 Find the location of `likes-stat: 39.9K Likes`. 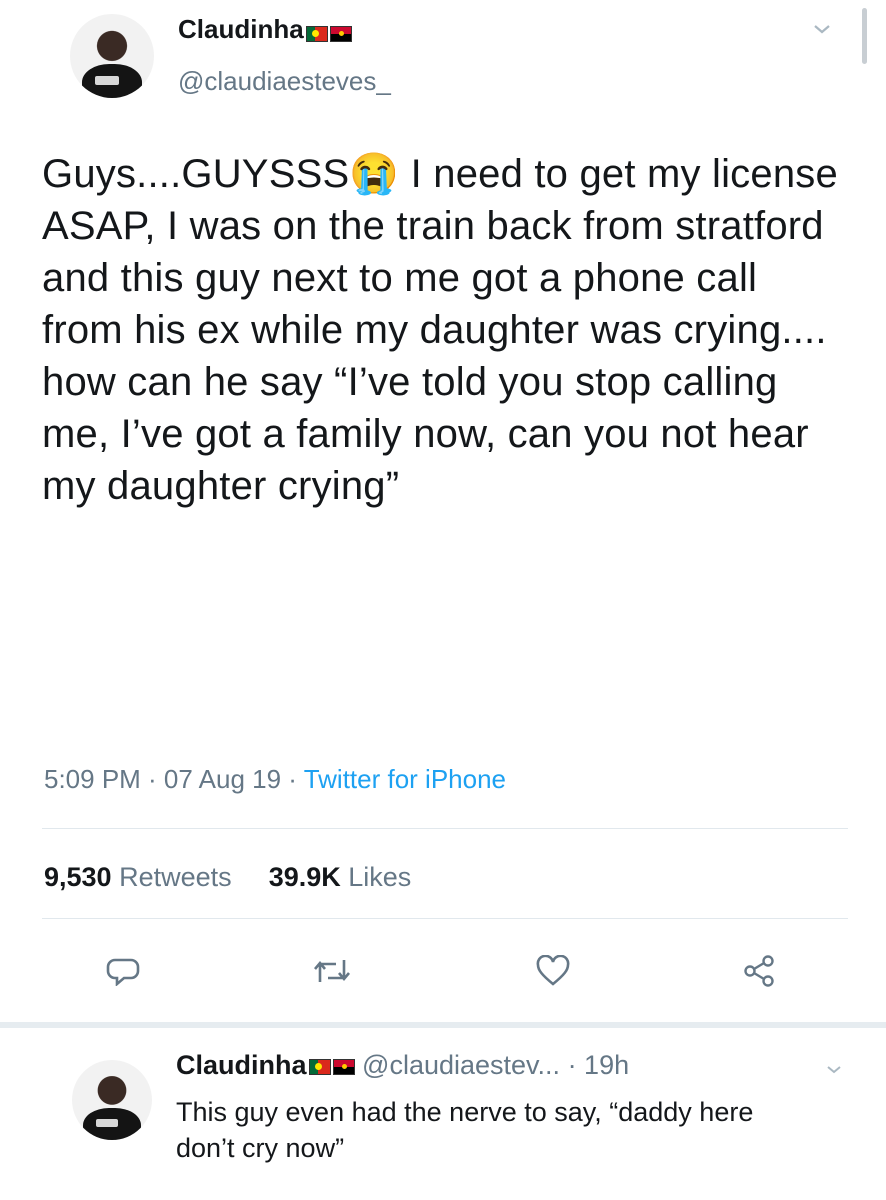

likes-stat: 39.9K Likes is located at coordinates (340, 877).